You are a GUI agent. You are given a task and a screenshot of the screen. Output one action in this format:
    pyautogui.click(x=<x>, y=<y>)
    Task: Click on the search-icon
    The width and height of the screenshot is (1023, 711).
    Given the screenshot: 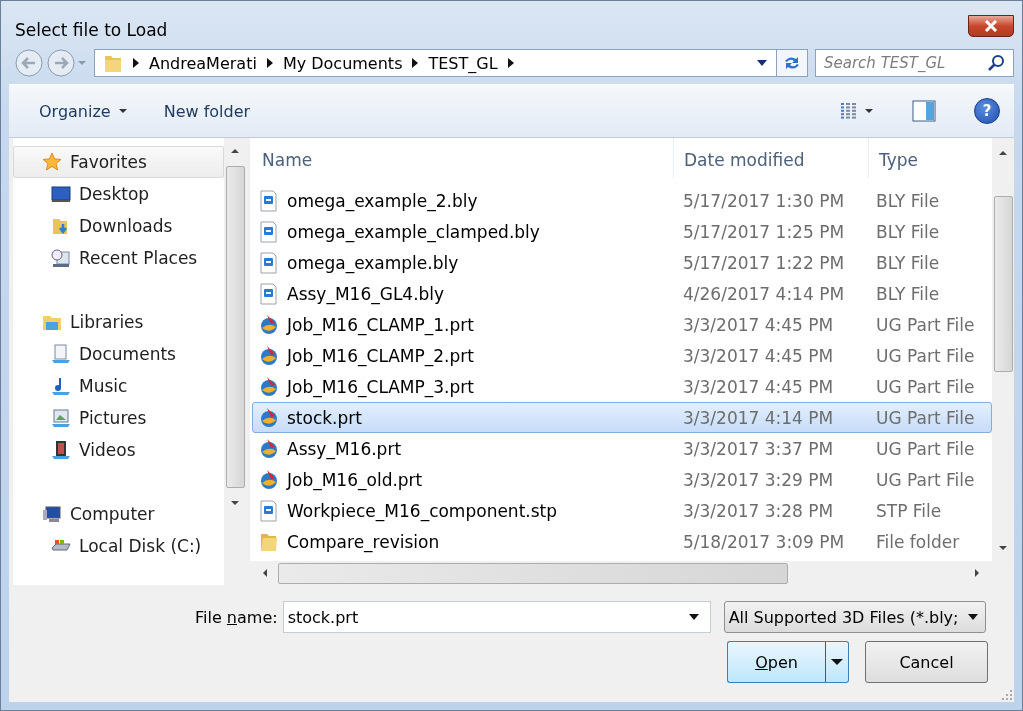 What is the action you would take?
    pyautogui.click(x=996, y=63)
    